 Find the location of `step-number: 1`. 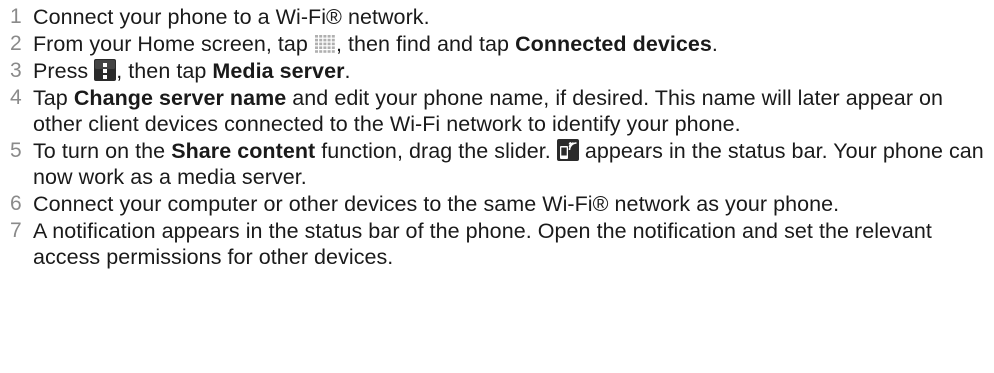

step-number: 1 is located at coordinates (16, 16).